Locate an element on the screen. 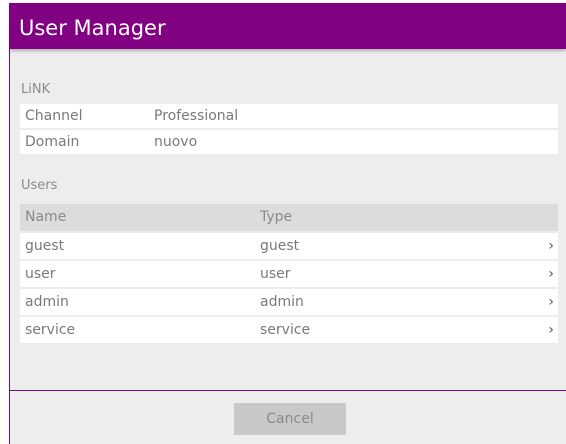 Image resolution: width=566 pixels, height=444 pixels. users-section-label: Users is located at coordinates (39, 185).